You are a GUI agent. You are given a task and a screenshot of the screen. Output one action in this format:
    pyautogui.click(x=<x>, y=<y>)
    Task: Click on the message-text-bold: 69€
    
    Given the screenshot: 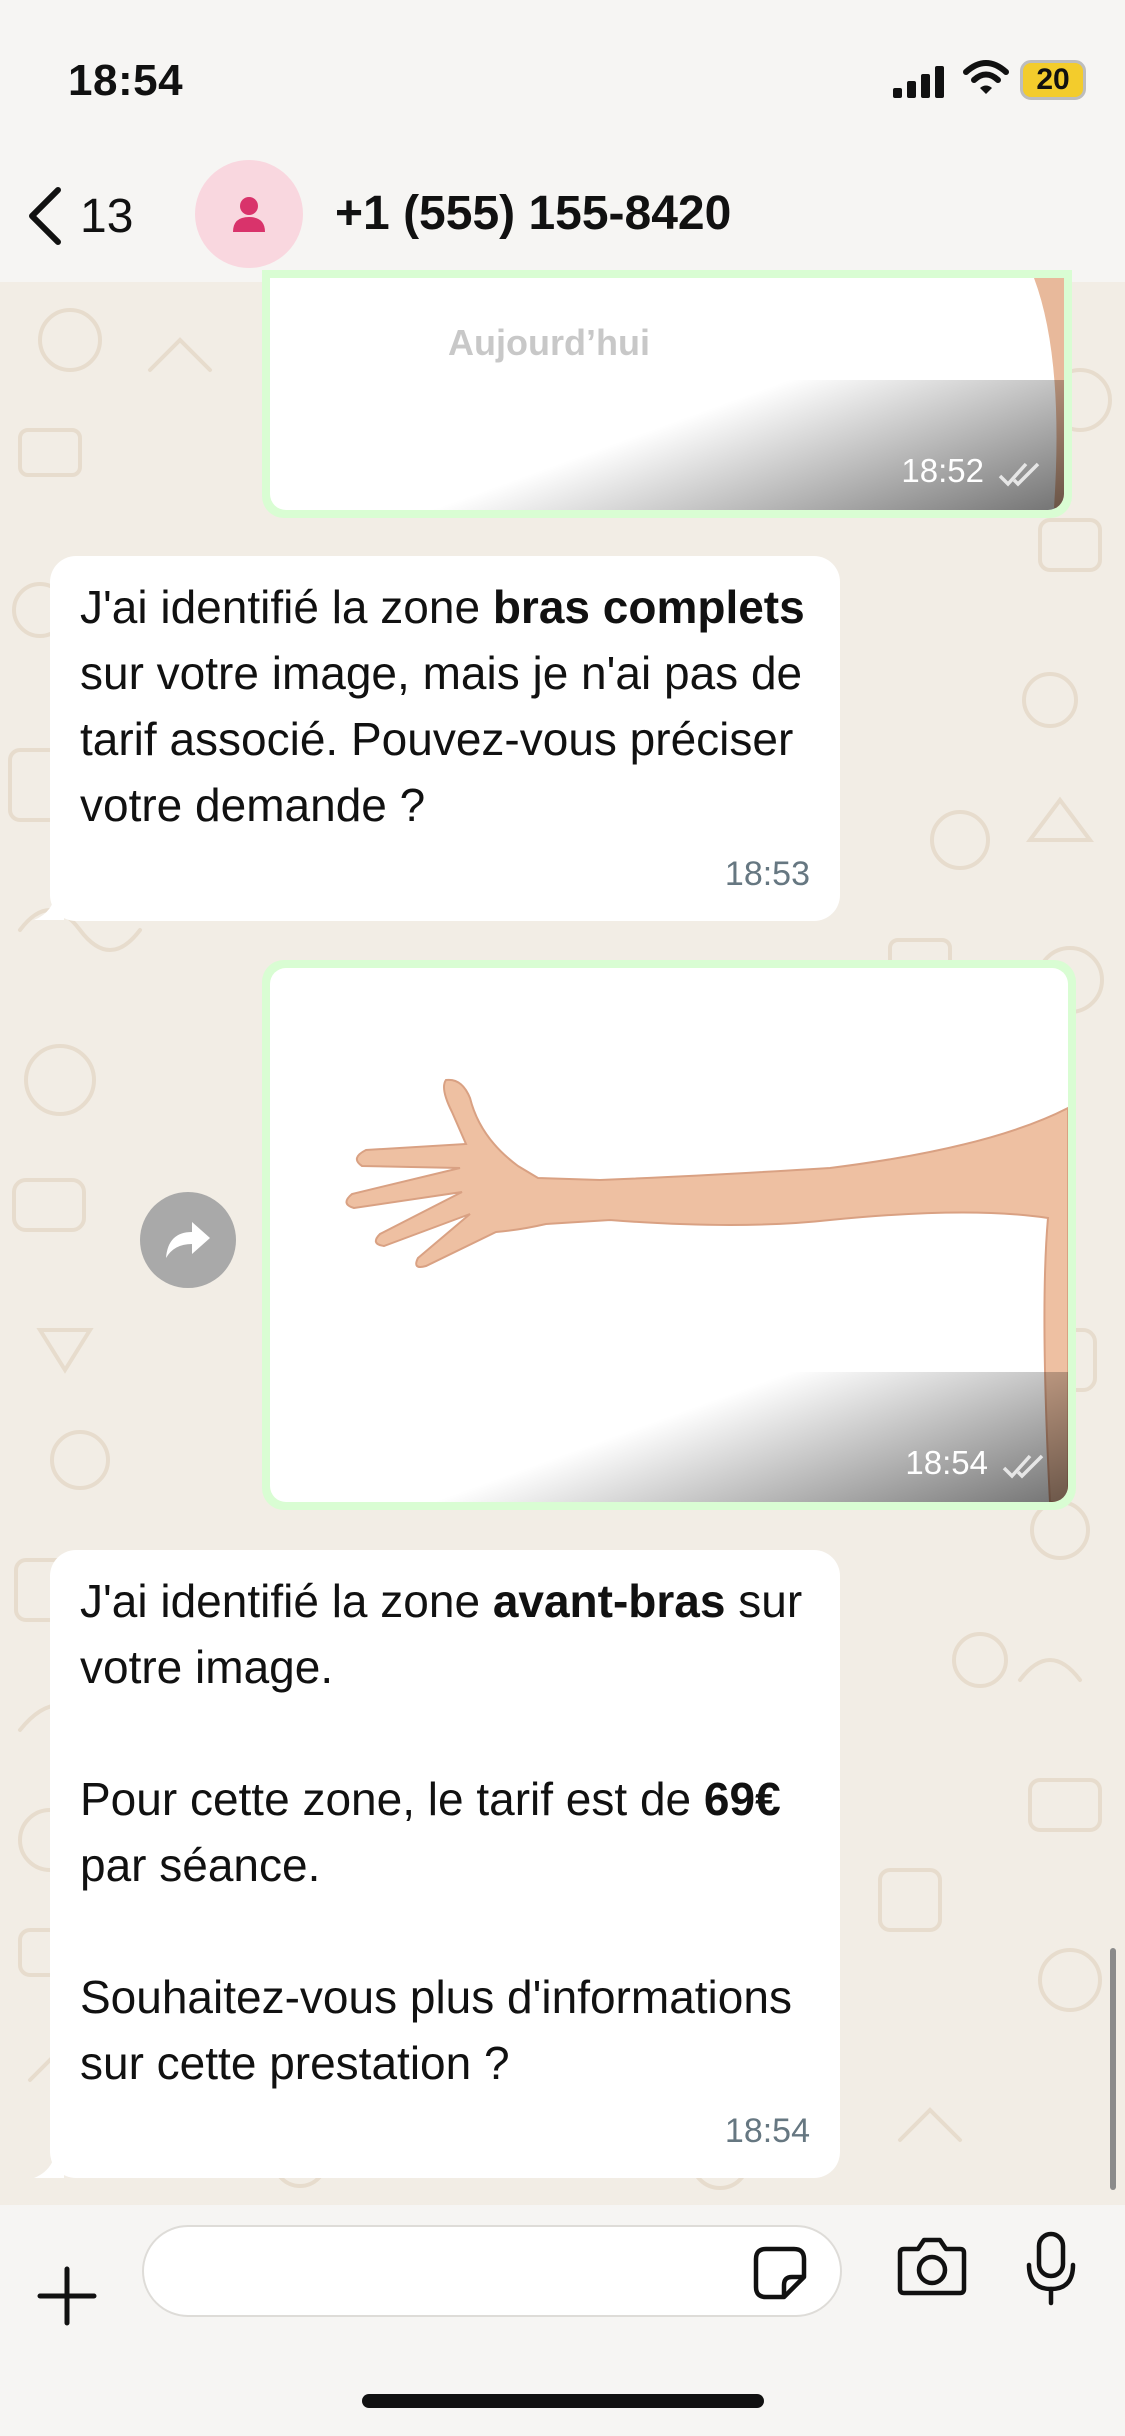 What is the action you would take?
    pyautogui.click(x=742, y=1799)
    